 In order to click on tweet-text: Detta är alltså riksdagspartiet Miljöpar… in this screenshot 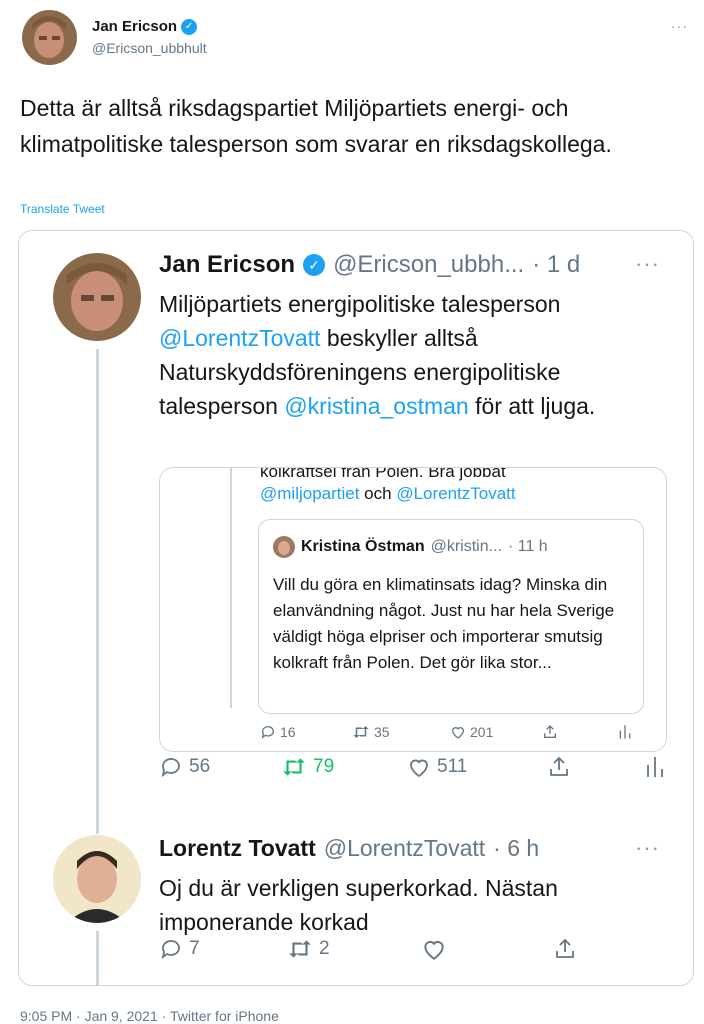, I will do `click(316, 126)`.